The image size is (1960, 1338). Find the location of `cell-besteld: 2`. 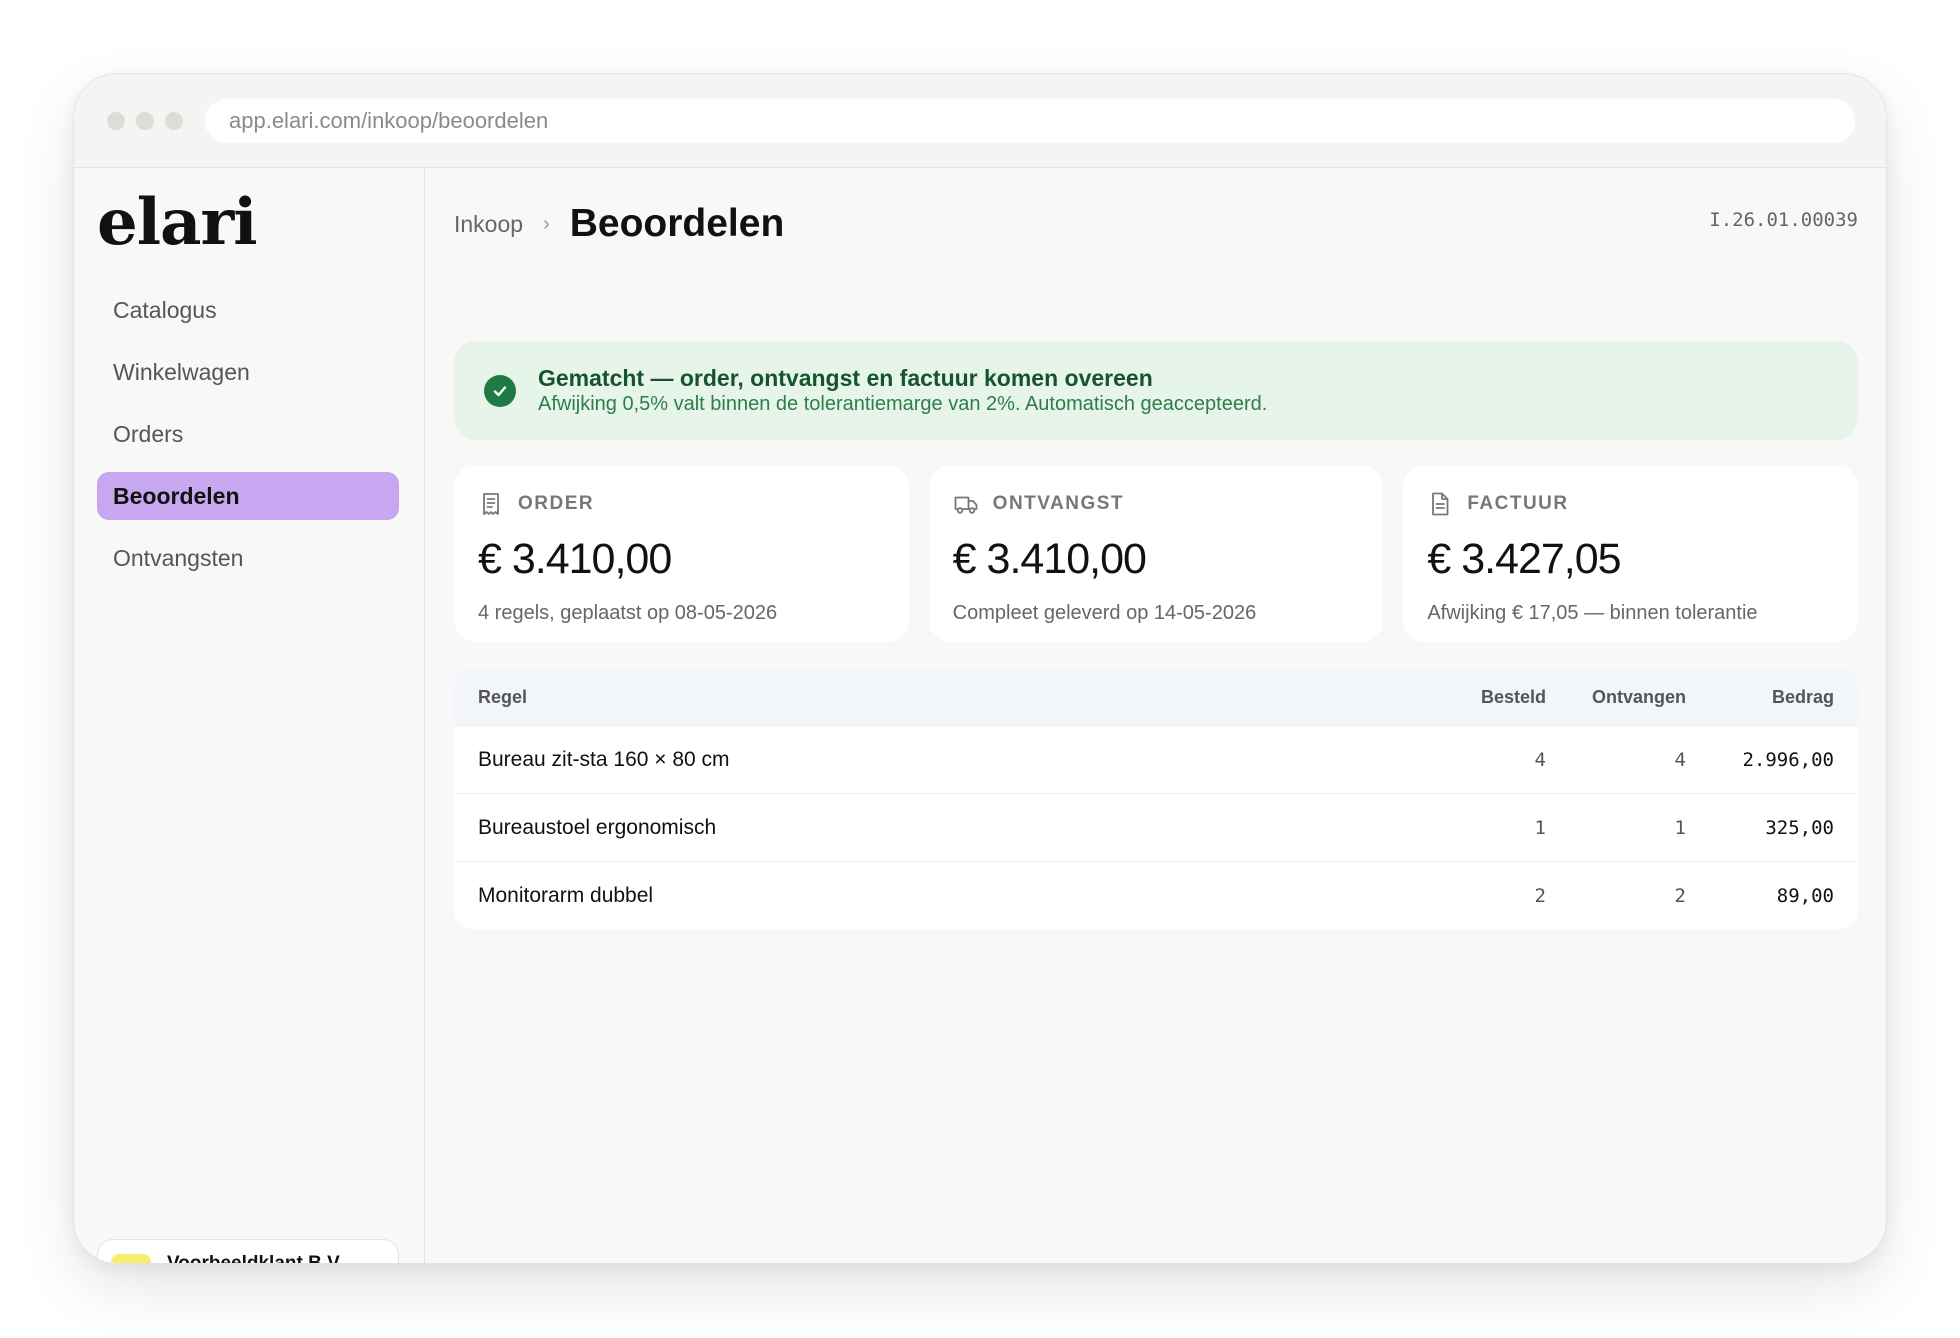

cell-besteld: 2 is located at coordinates (1540, 895).